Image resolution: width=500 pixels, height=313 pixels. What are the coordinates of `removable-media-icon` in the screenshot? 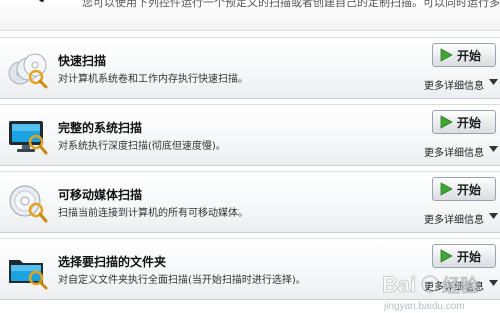 It's located at (28, 204).